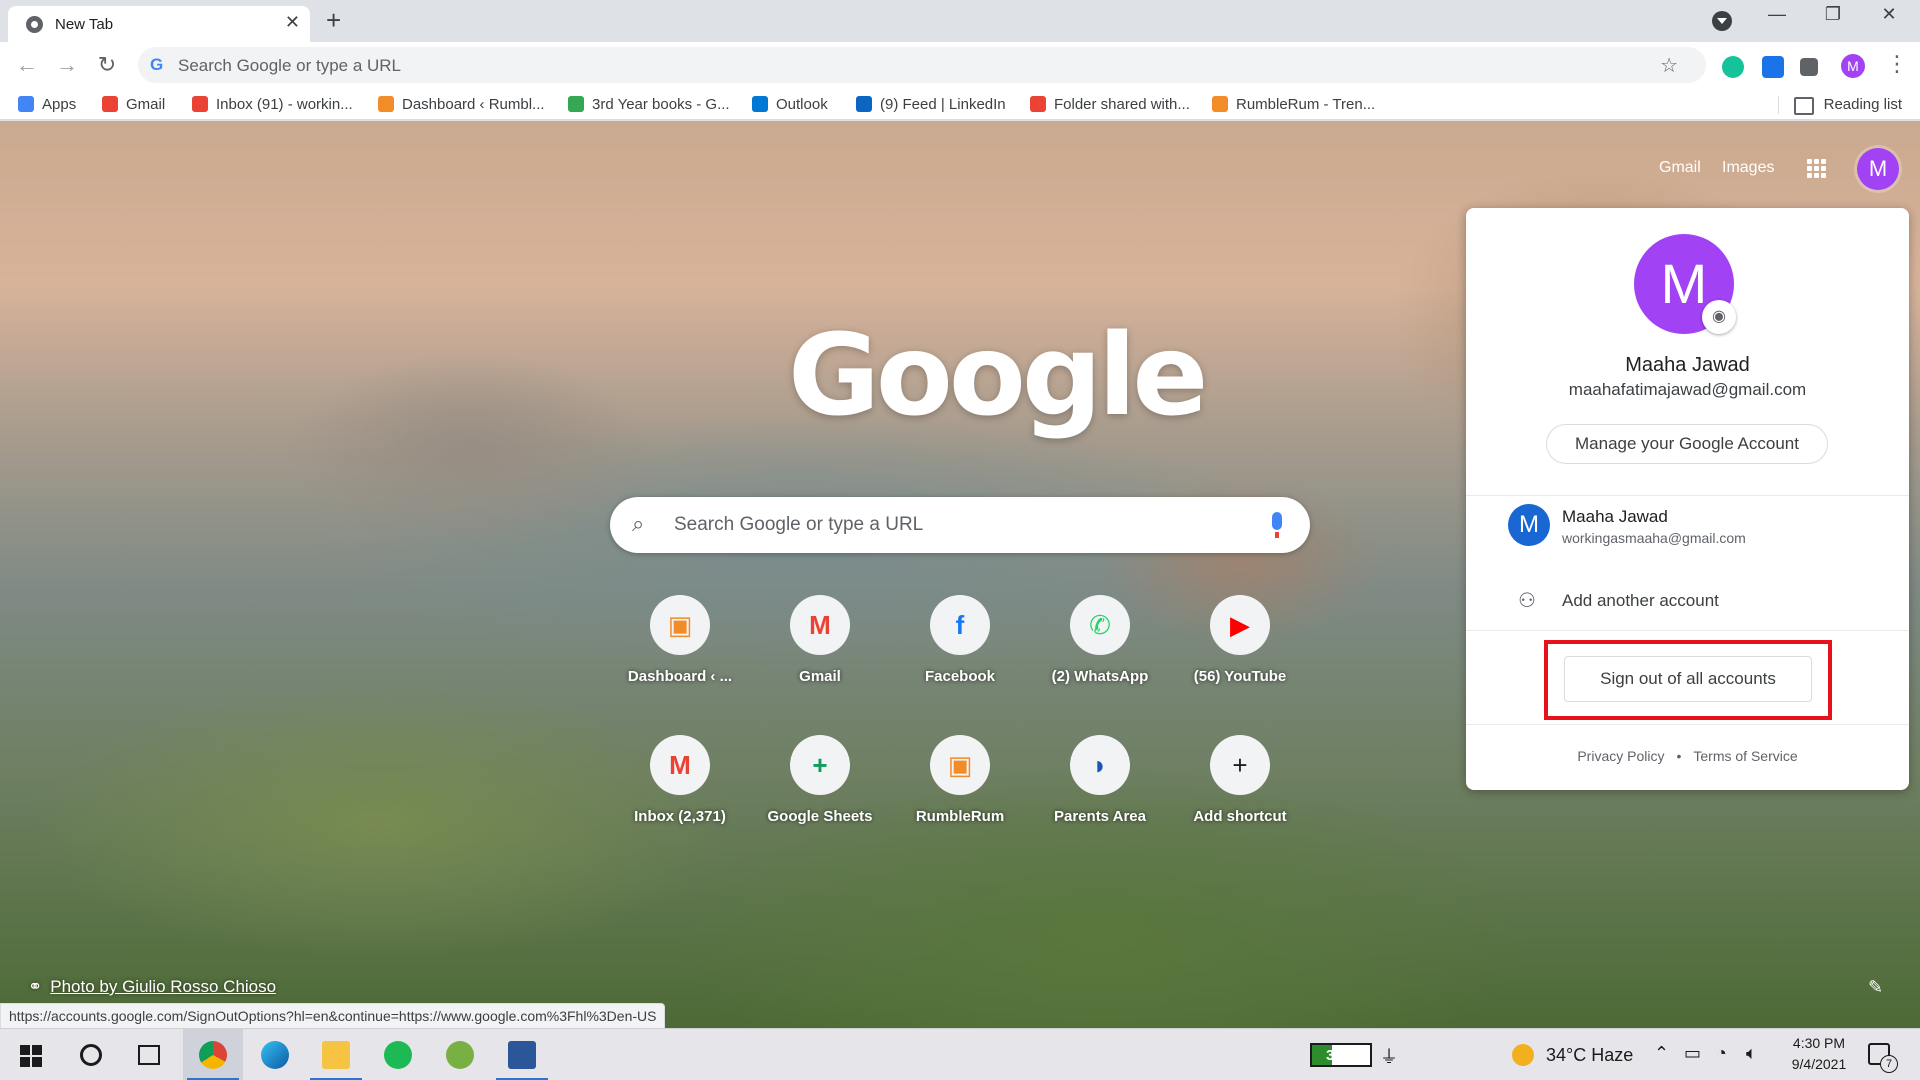 The height and width of the screenshot is (1080, 1920). Describe the element at coordinates (333, 20) in the screenshot. I see `new-tab-button: +` at that location.